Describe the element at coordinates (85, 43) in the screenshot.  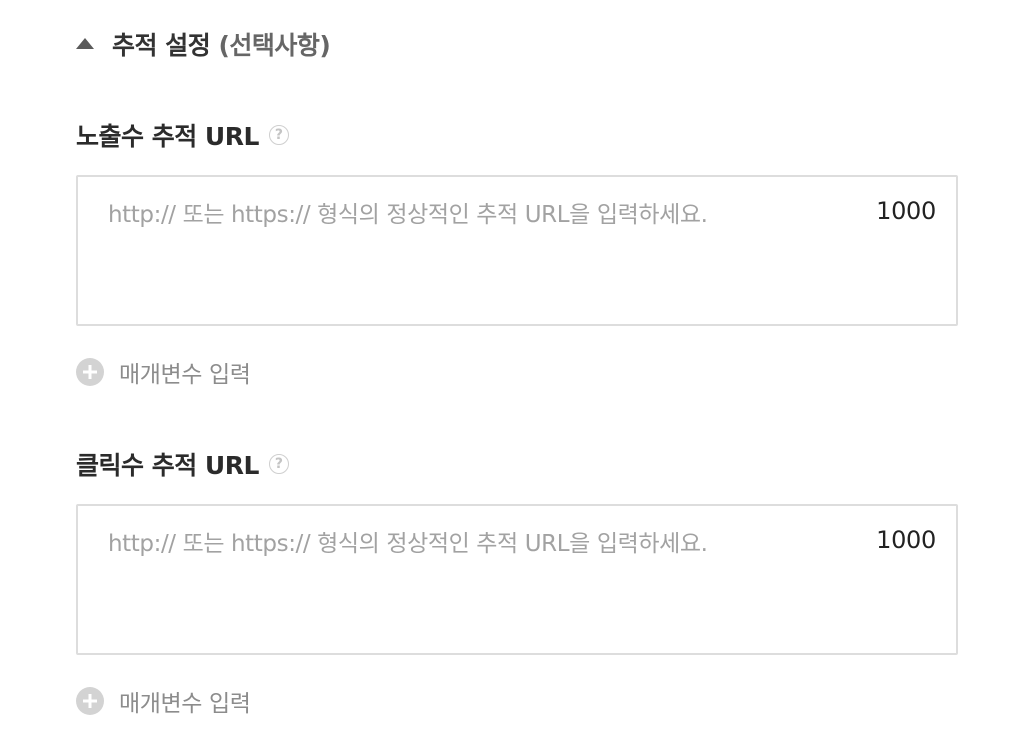
I see `triangle-up-icon` at that location.